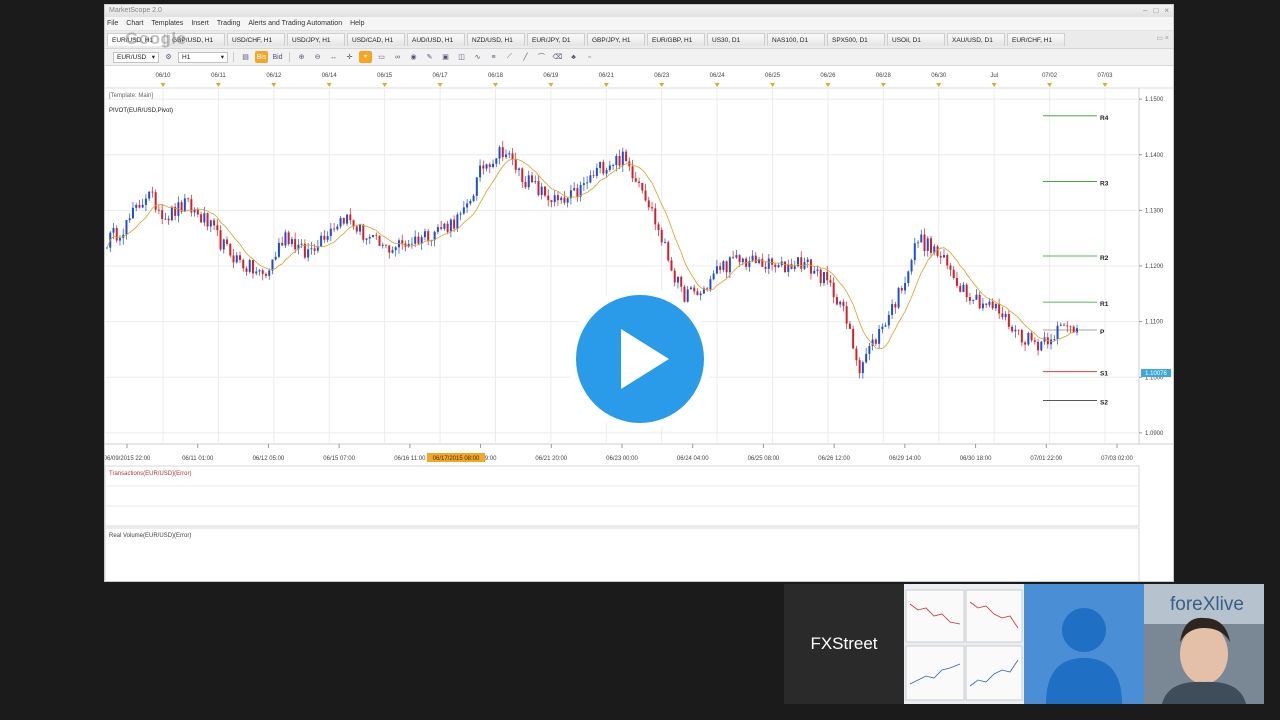 The image size is (1280, 720). I want to click on menu-templates: Templates, so click(167, 23).